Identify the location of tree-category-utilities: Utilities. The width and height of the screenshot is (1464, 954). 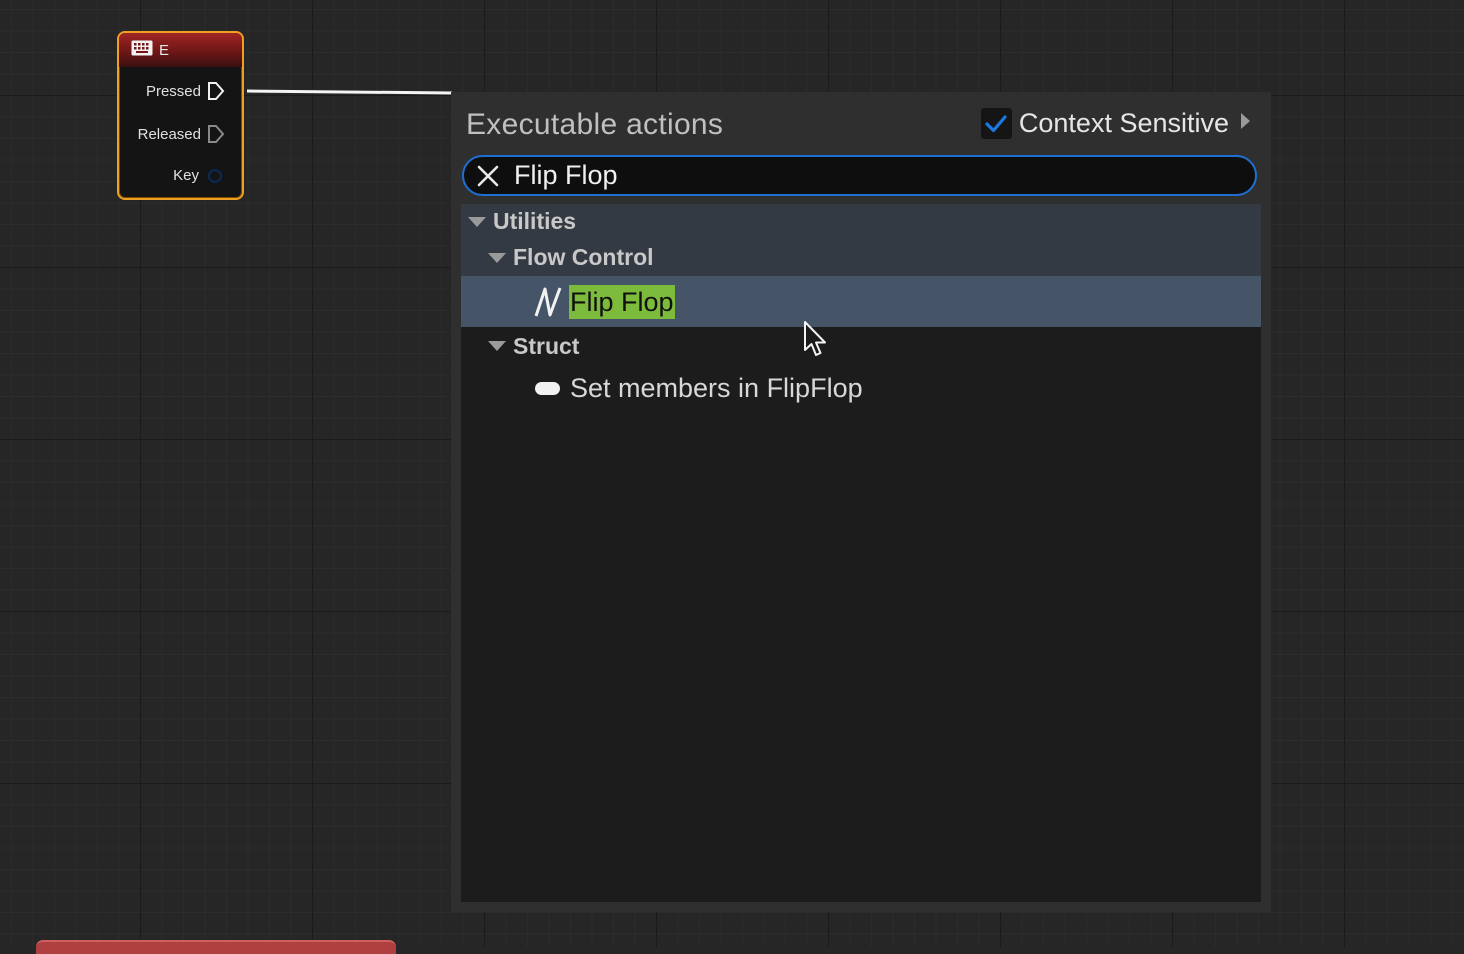
(861, 221).